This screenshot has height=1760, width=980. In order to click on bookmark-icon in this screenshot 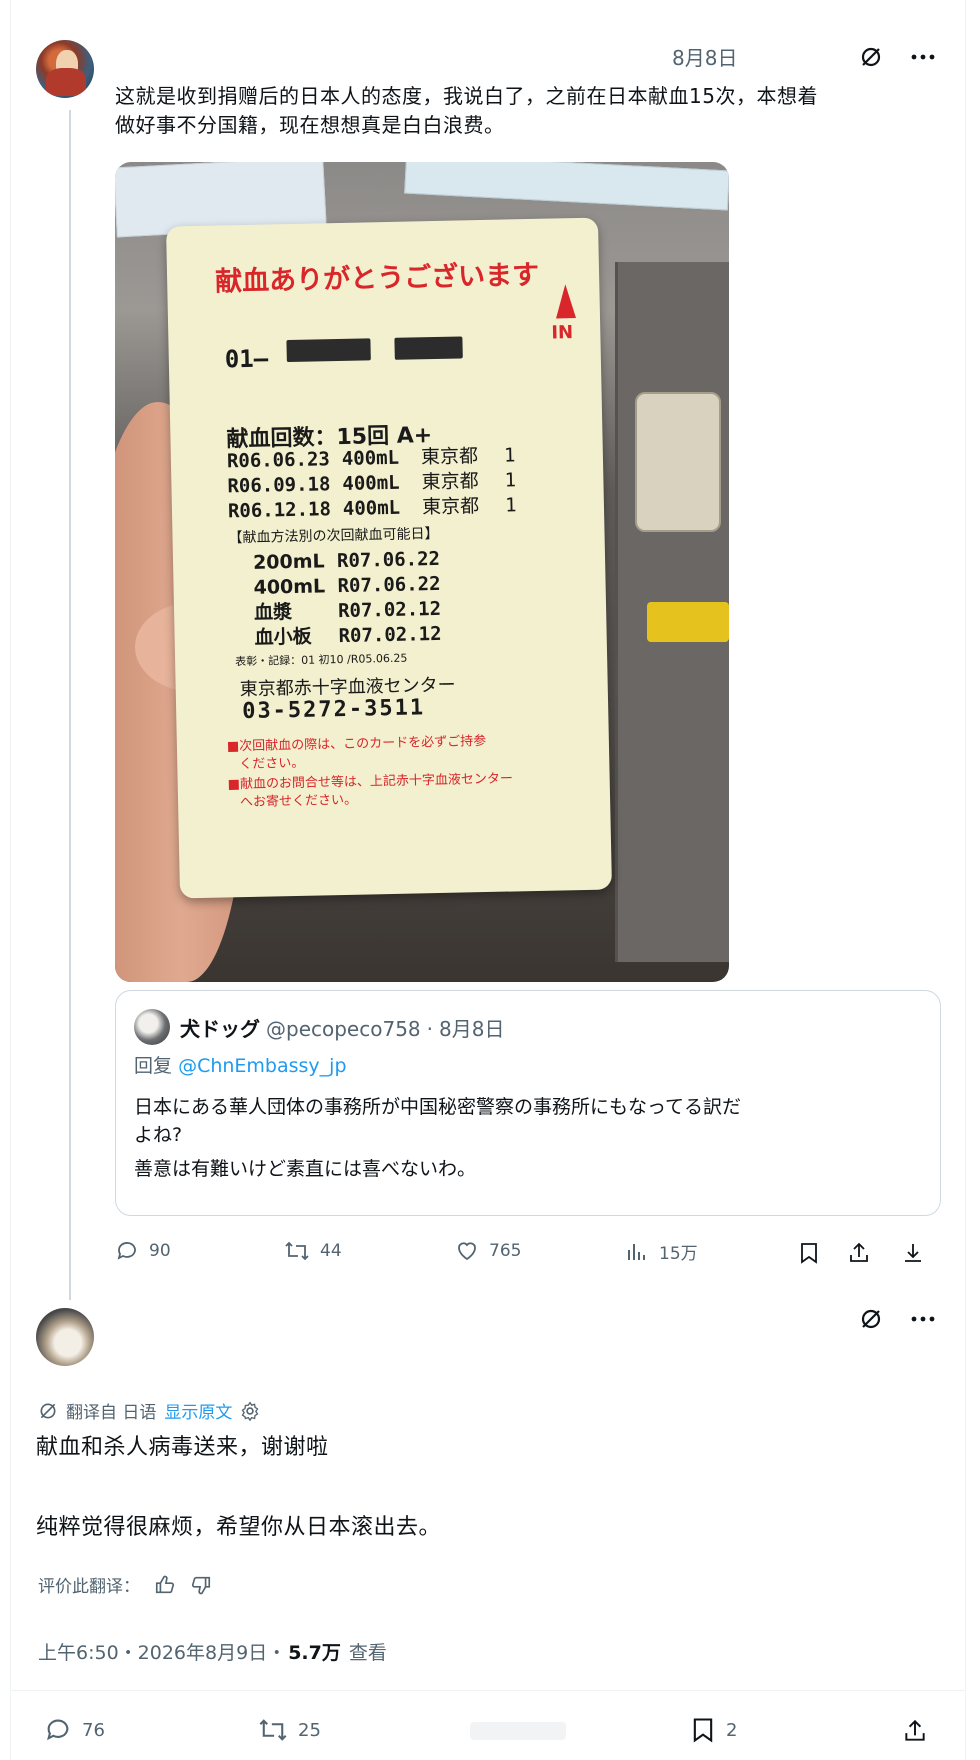, I will do `click(809, 1253)`.